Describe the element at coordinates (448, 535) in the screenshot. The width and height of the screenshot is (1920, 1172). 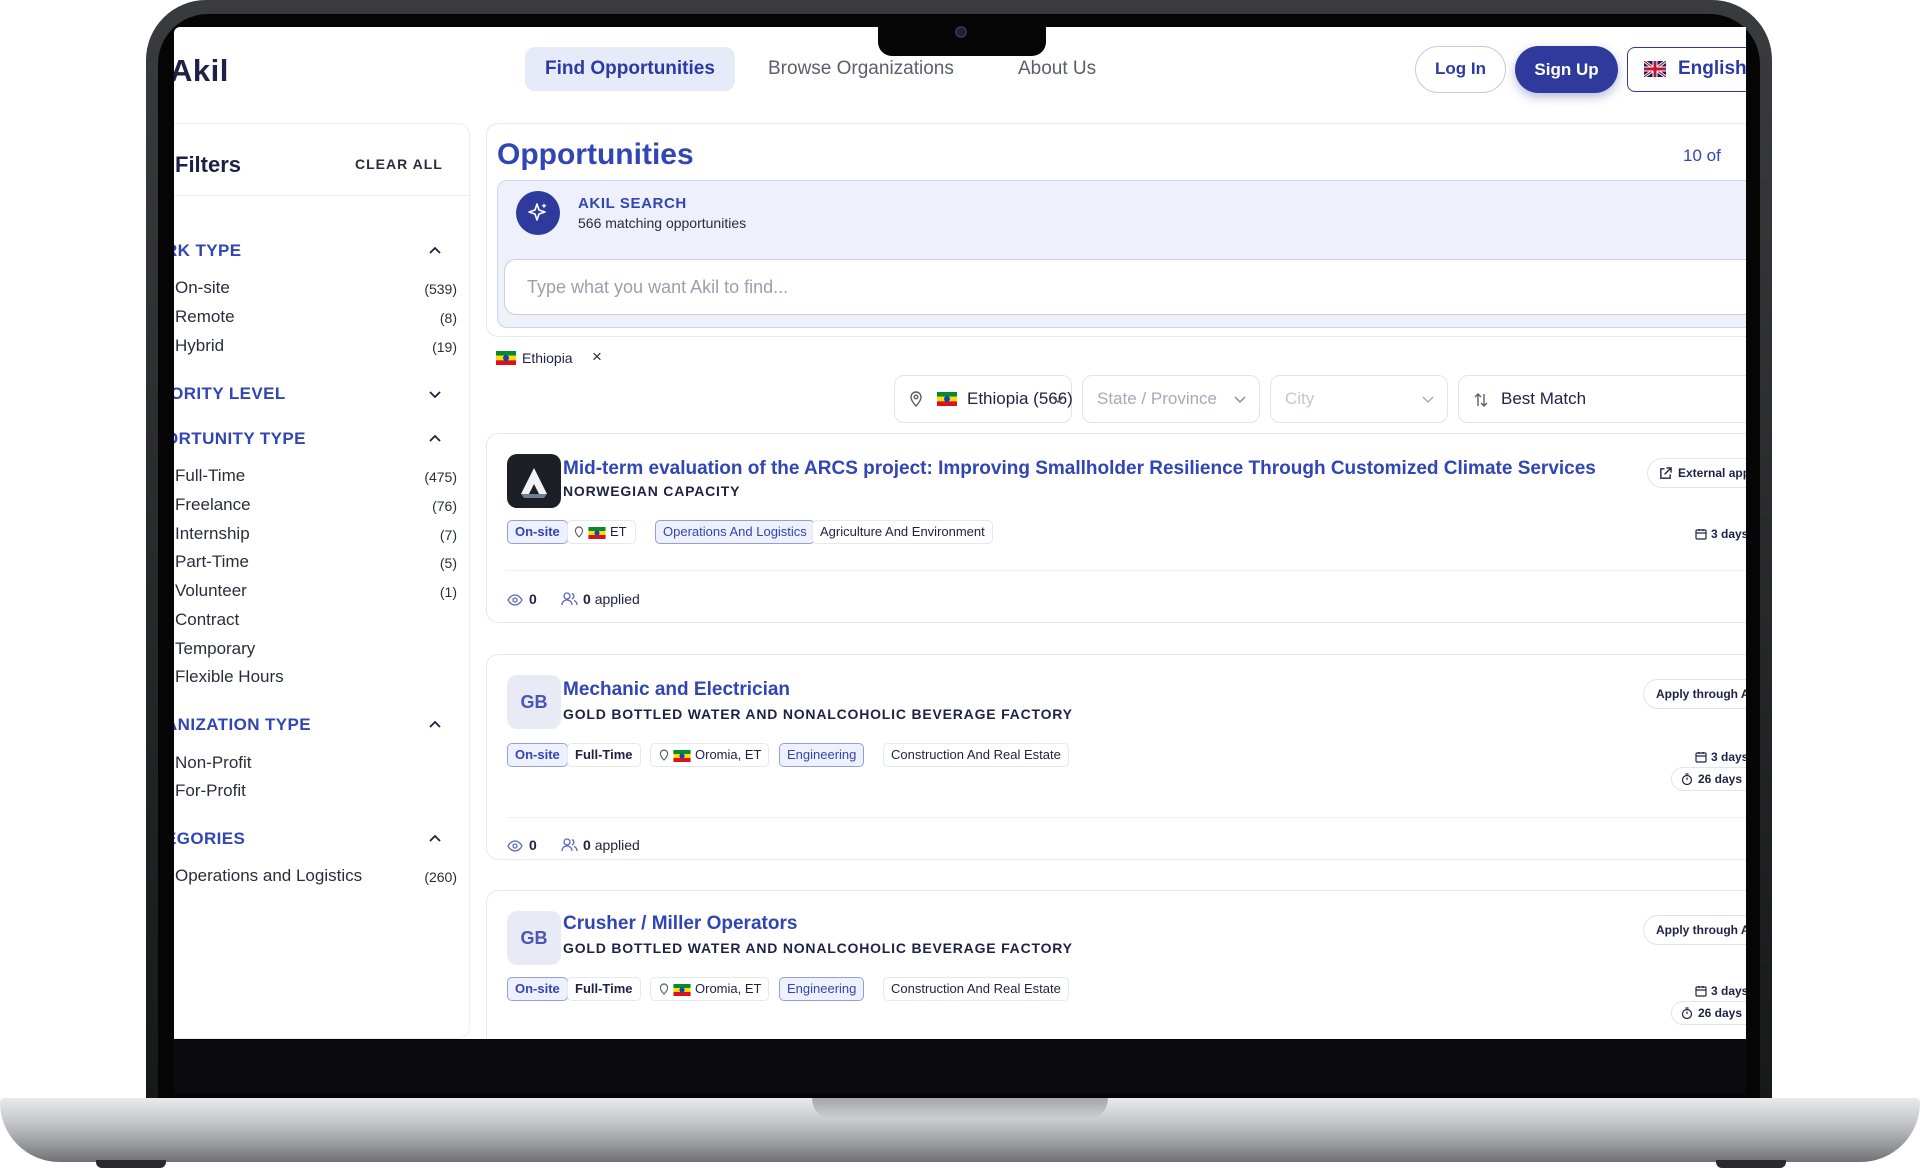
I see `option-count: (7)` at that location.